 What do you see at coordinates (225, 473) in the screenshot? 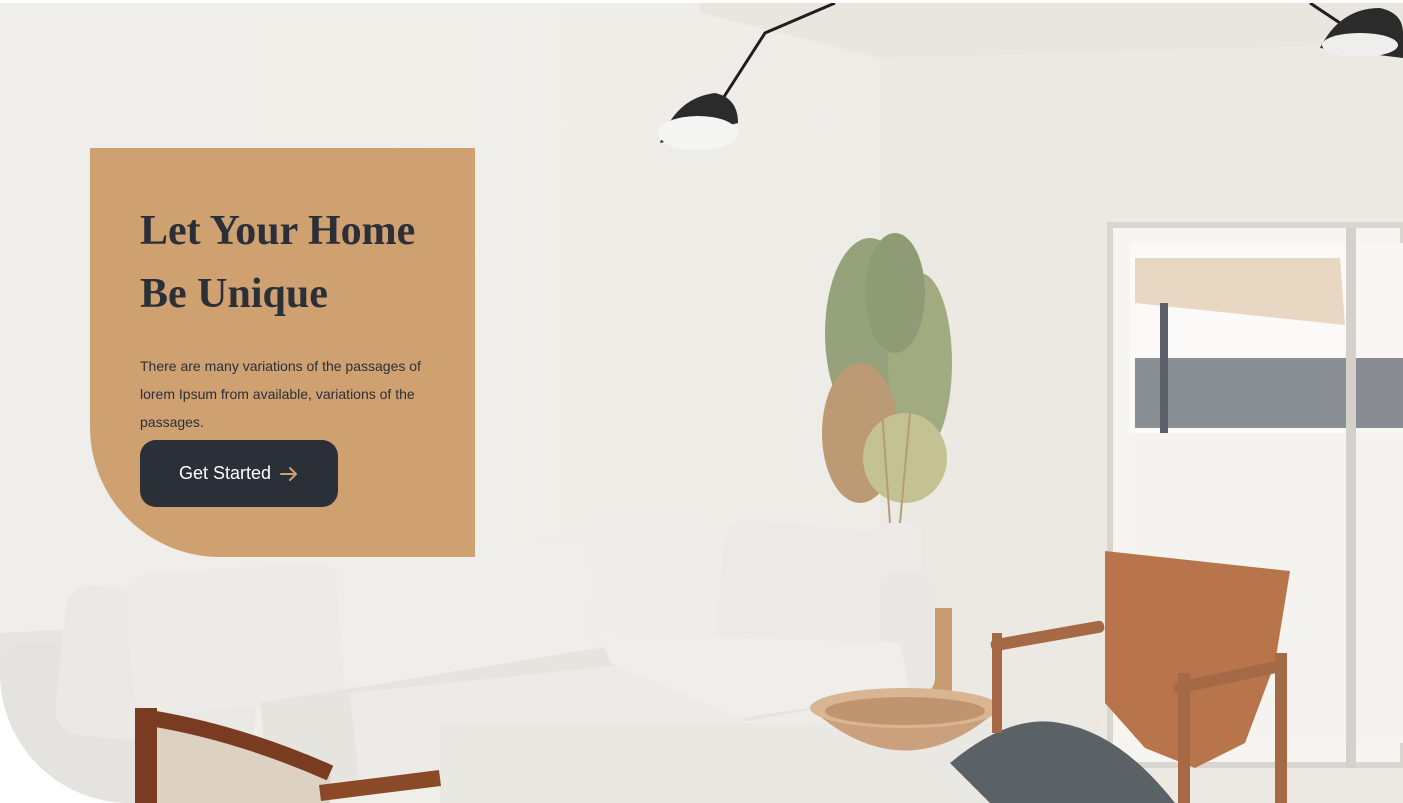
I see `get-started-button-label: Get Started` at bounding box center [225, 473].